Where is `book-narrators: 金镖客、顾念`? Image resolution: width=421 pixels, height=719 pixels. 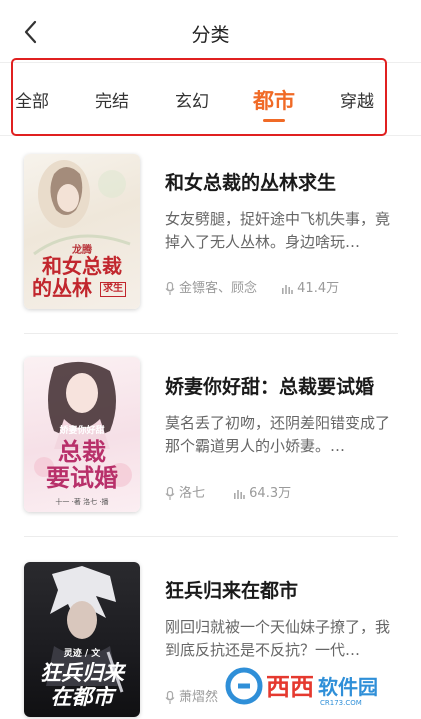 book-narrators: 金镖客、顾念 is located at coordinates (218, 288).